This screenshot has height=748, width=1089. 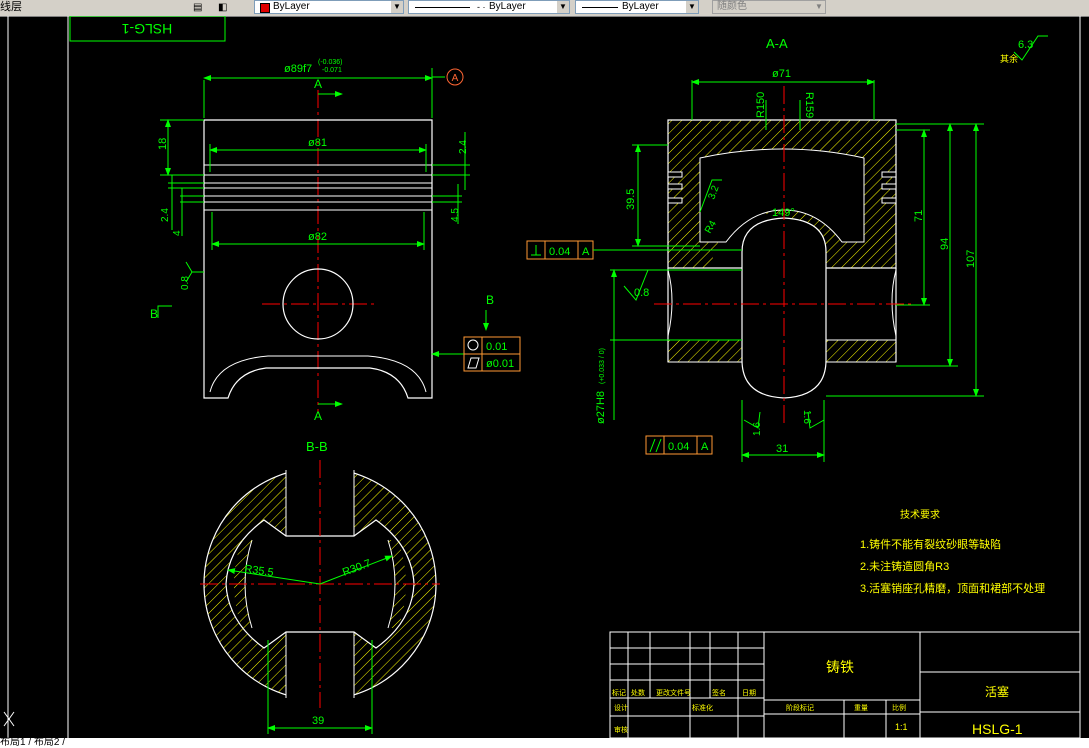 What do you see at coordinates (320, 586) in the screenshot?
I see `section-b-b-view: B-B R35.5 R30.7 39` at bounding box center [320, 586].